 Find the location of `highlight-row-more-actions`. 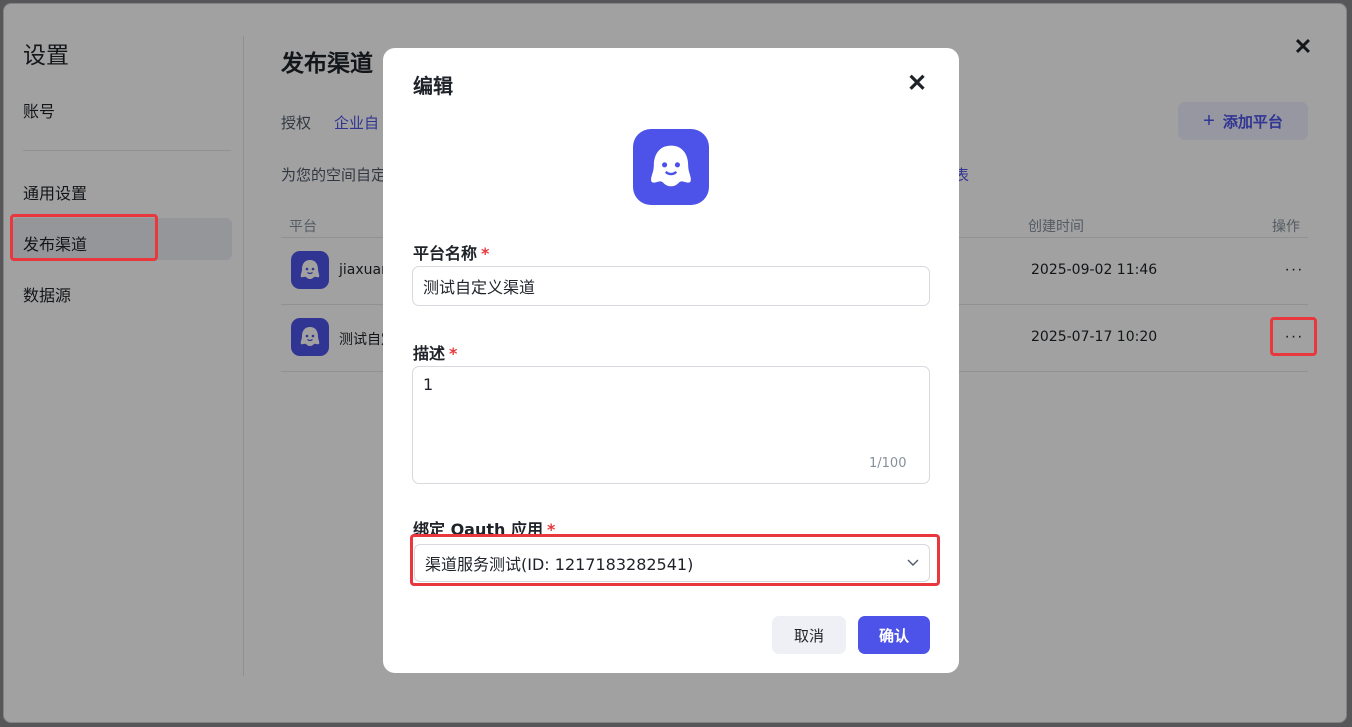

highlight-row-more-actions is located at coordinates (1293, 336).